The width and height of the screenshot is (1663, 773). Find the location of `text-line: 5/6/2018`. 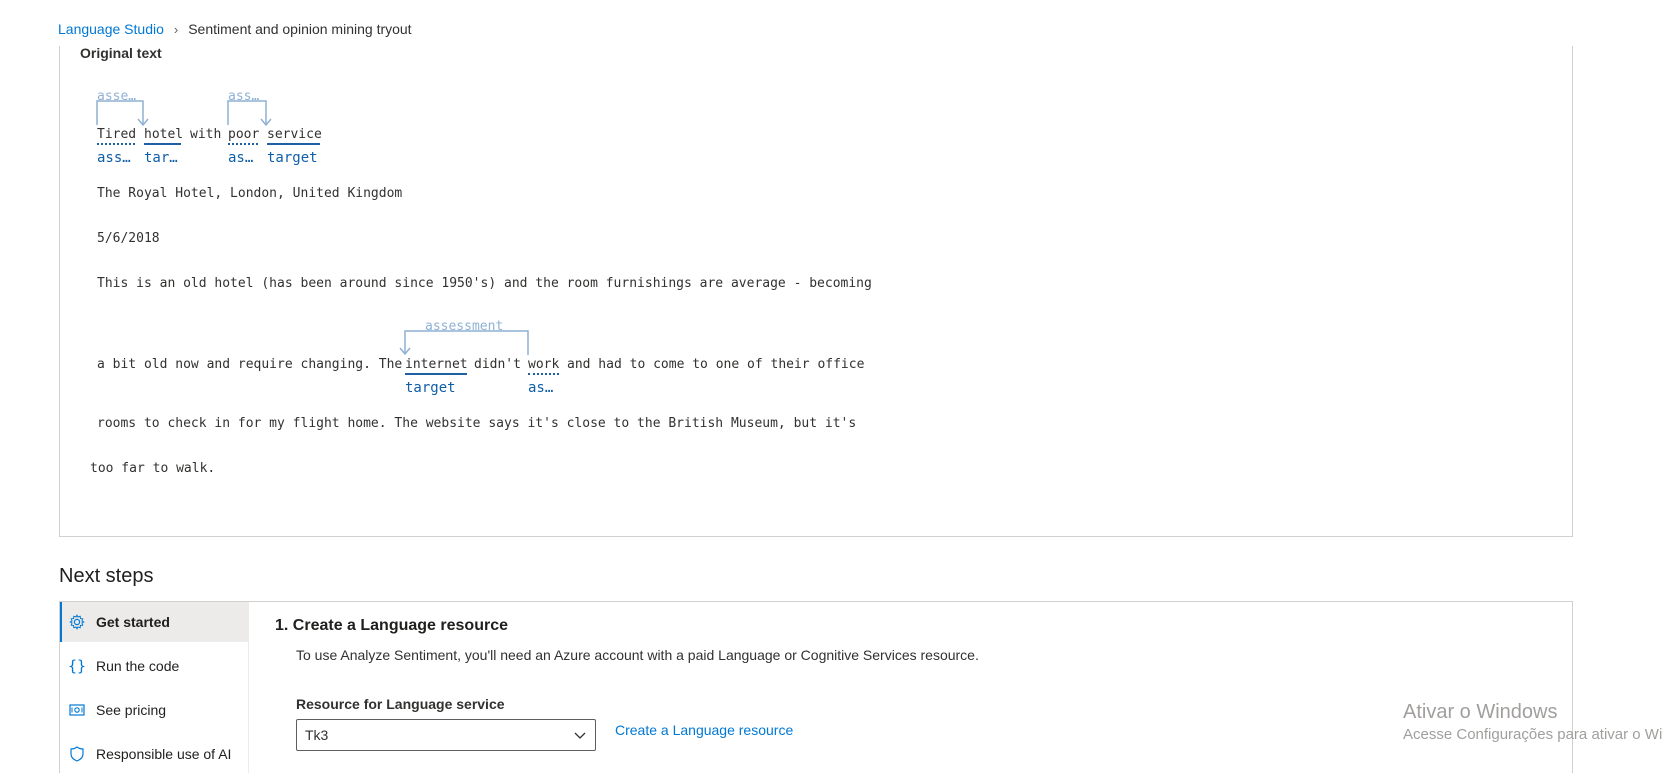

text-line: 5/6/2018 is located at coordinates (128, 238).